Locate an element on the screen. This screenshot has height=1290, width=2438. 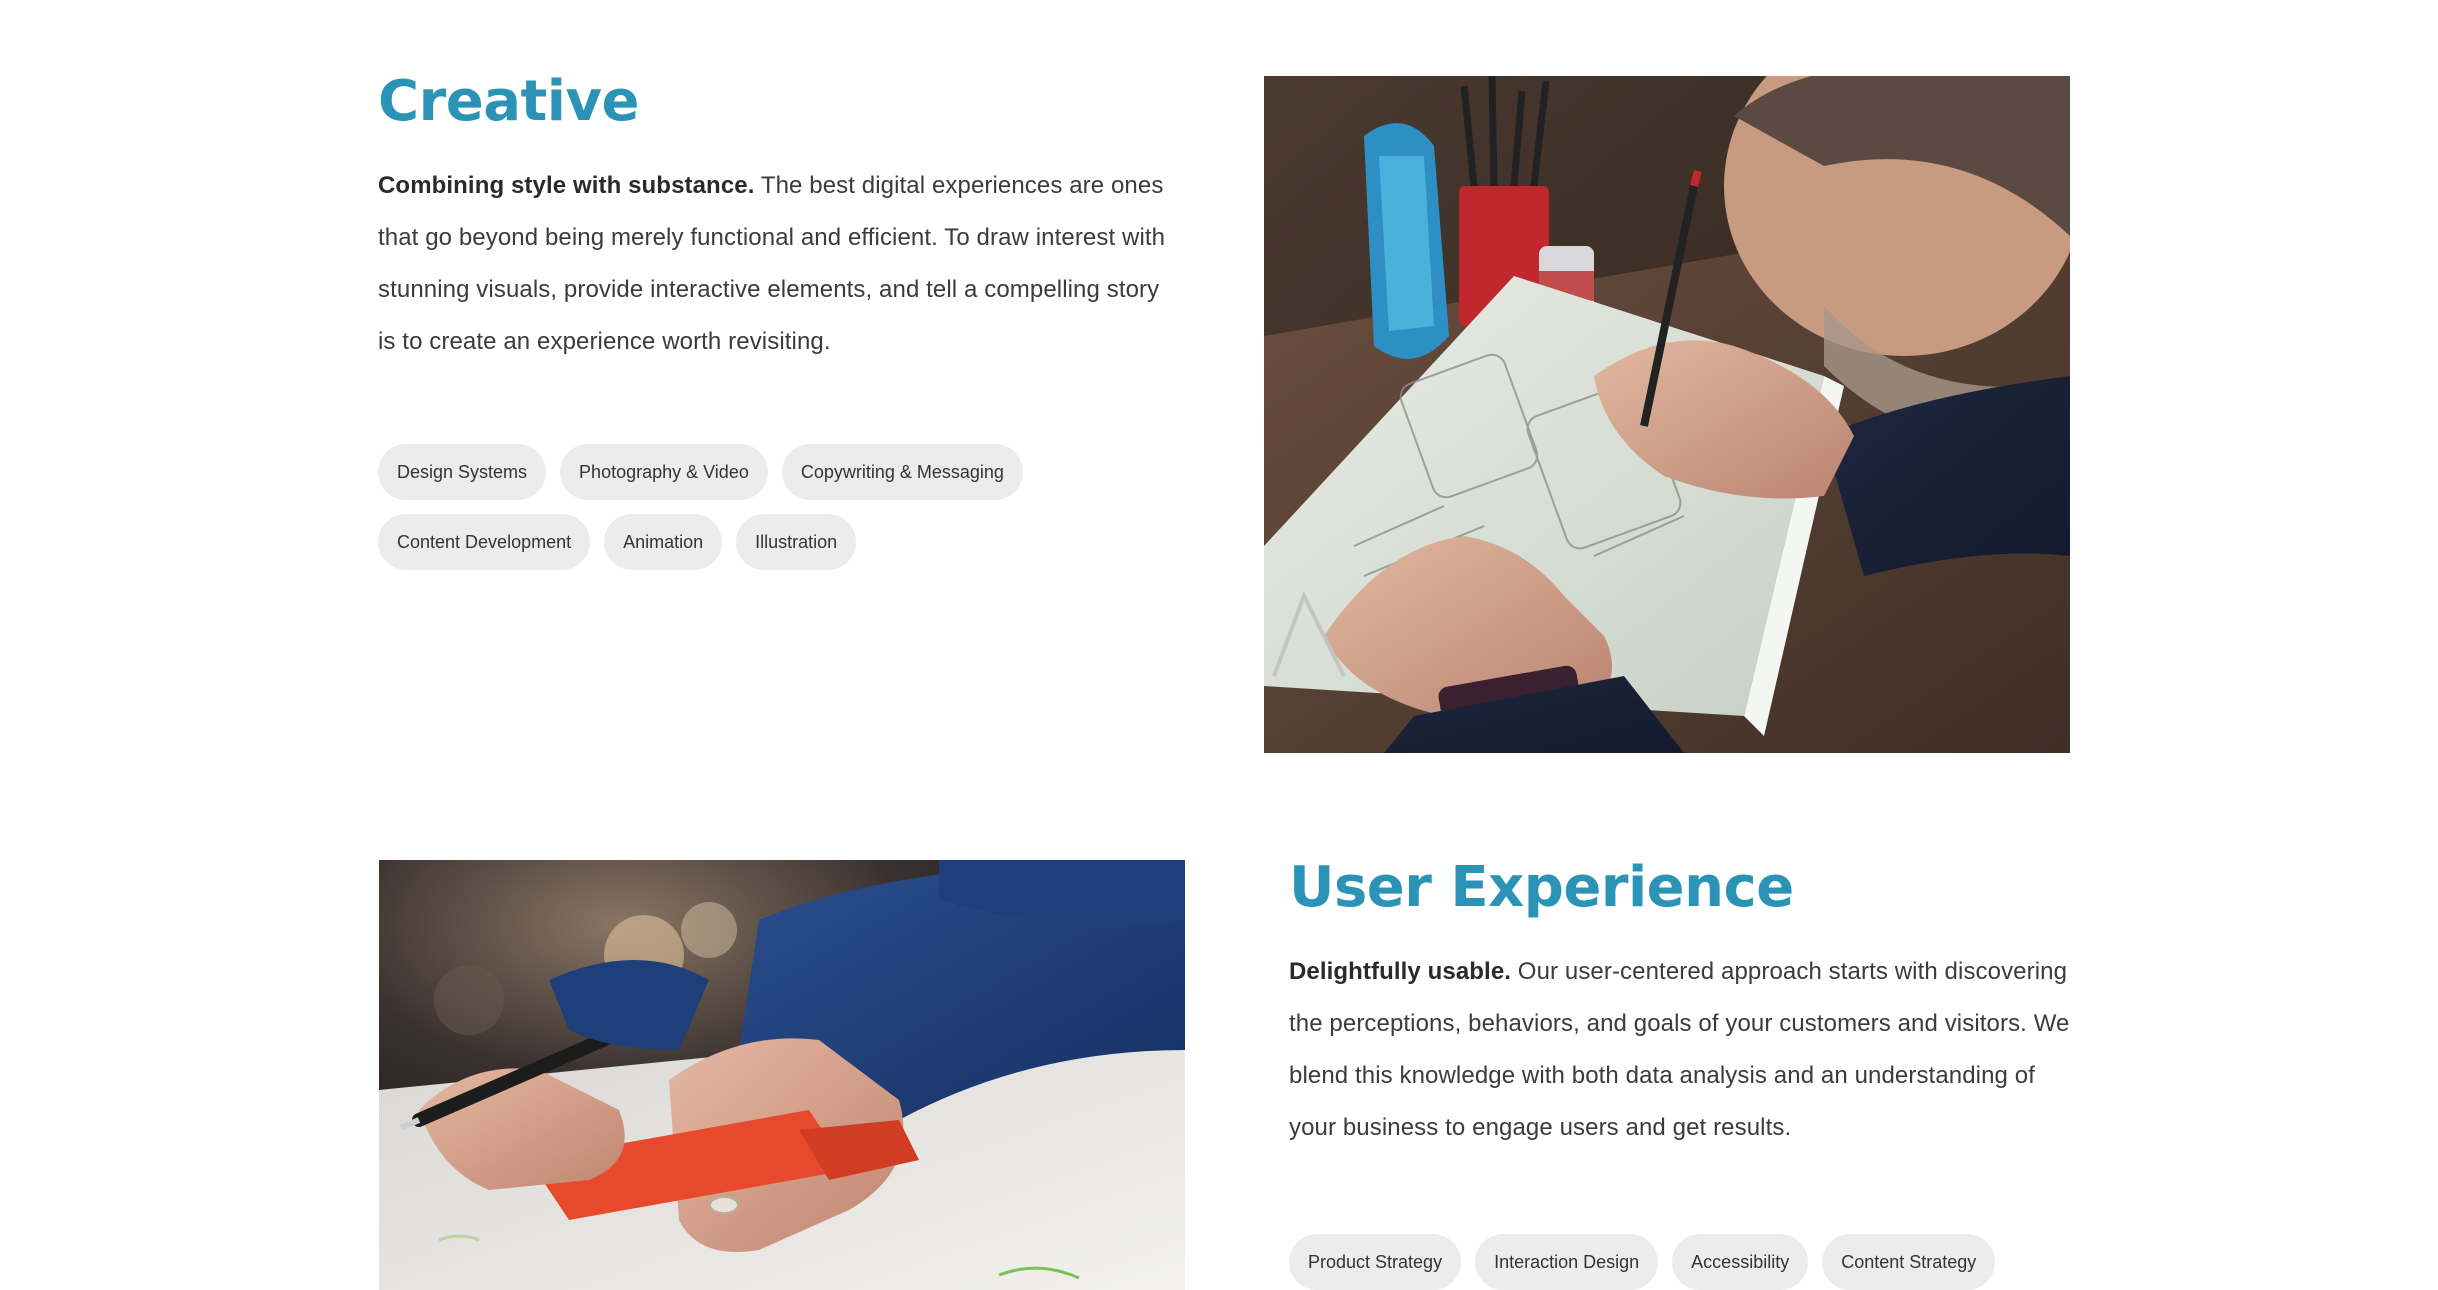
creative-heading: Creative is located at coordinates (508, 101).